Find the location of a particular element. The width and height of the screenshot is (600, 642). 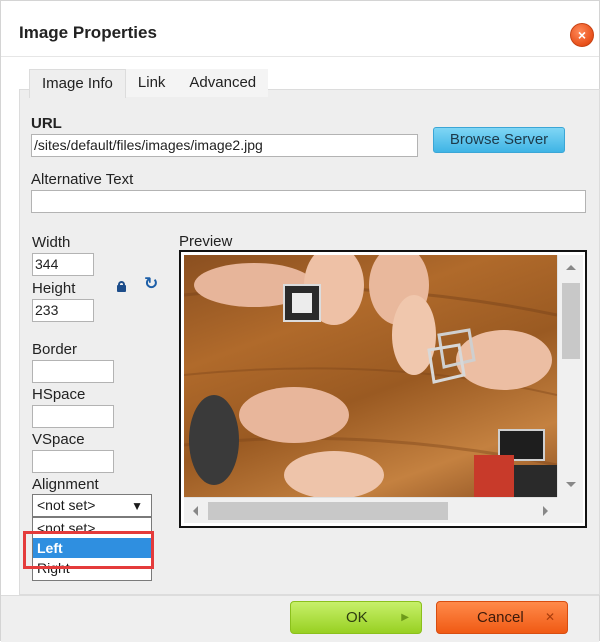

alt-text-label: Alternative Text is located at coordinates (82, 179).